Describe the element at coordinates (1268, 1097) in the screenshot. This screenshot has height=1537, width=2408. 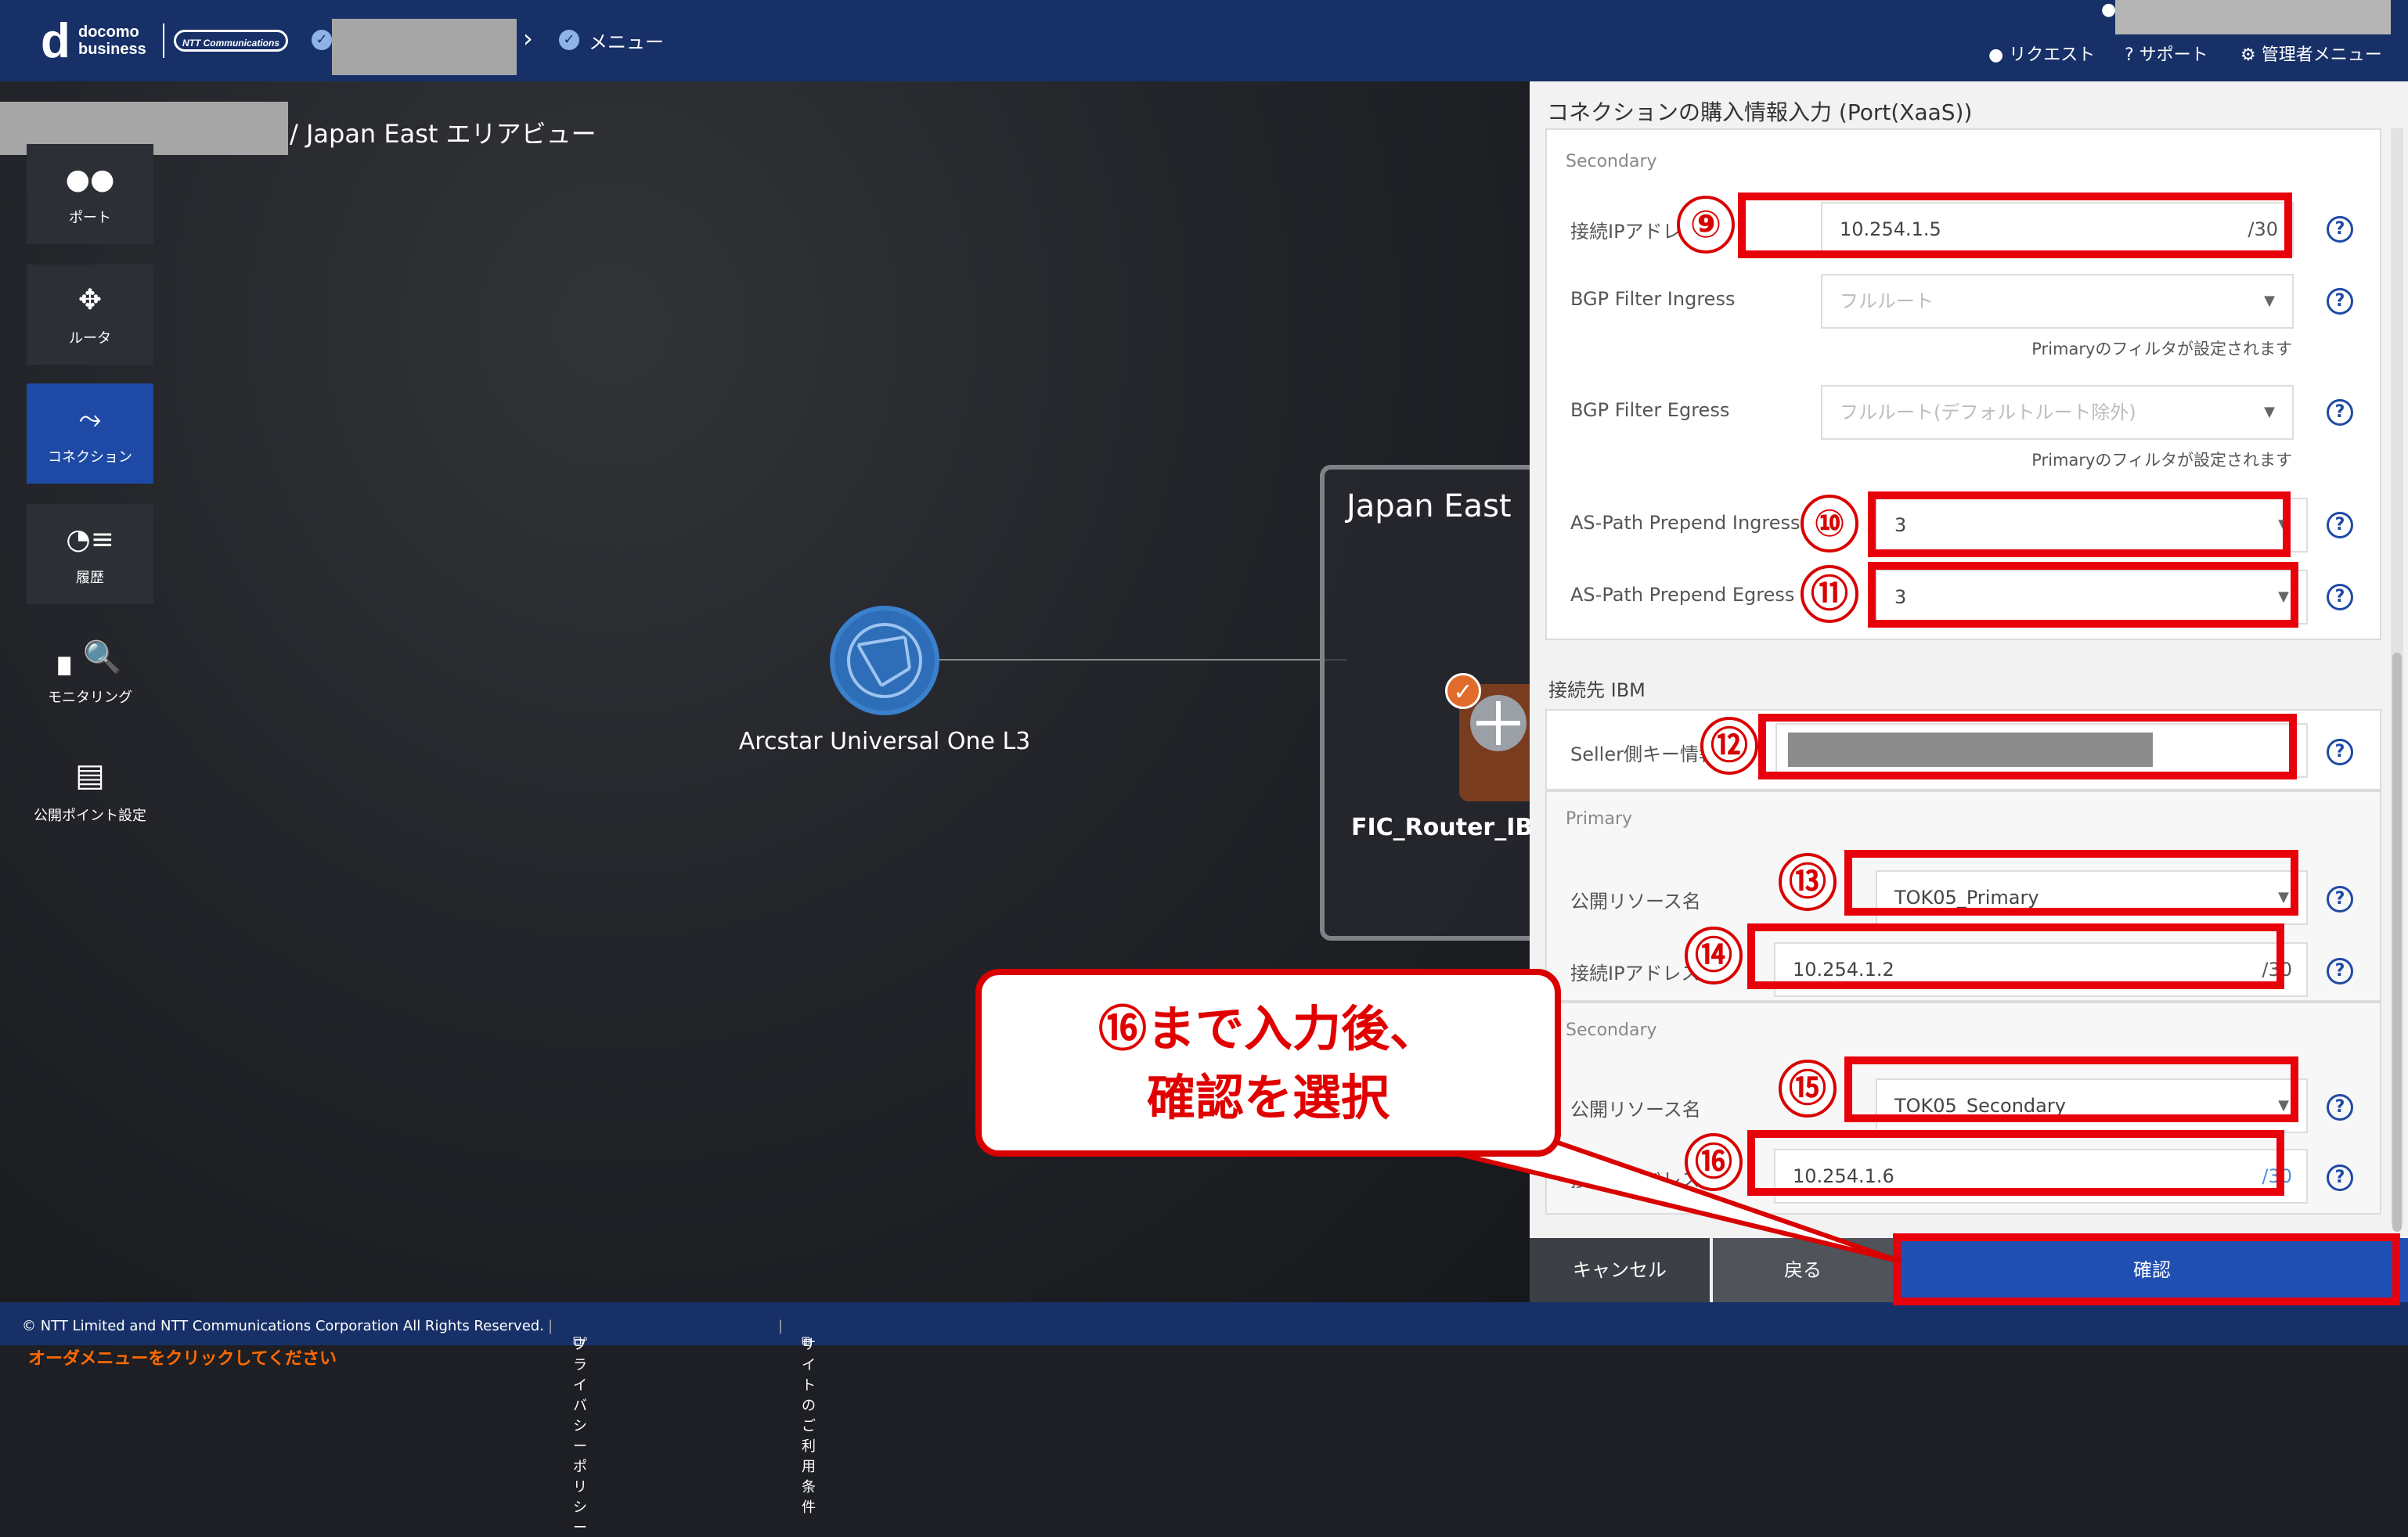
I see `callout-line-2: 確認を選択` at that location.